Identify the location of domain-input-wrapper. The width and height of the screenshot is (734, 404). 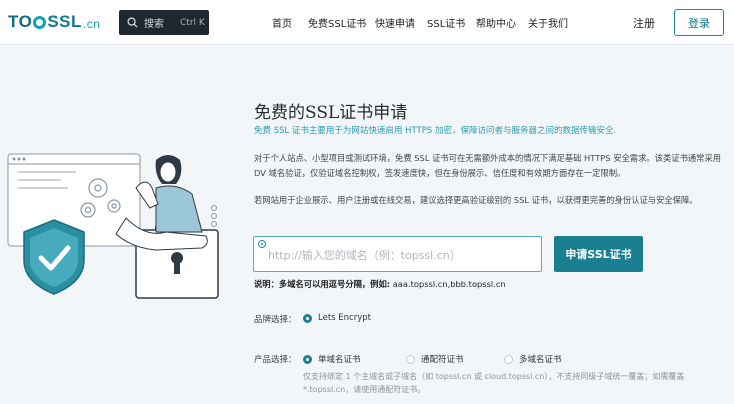
(397, 254).